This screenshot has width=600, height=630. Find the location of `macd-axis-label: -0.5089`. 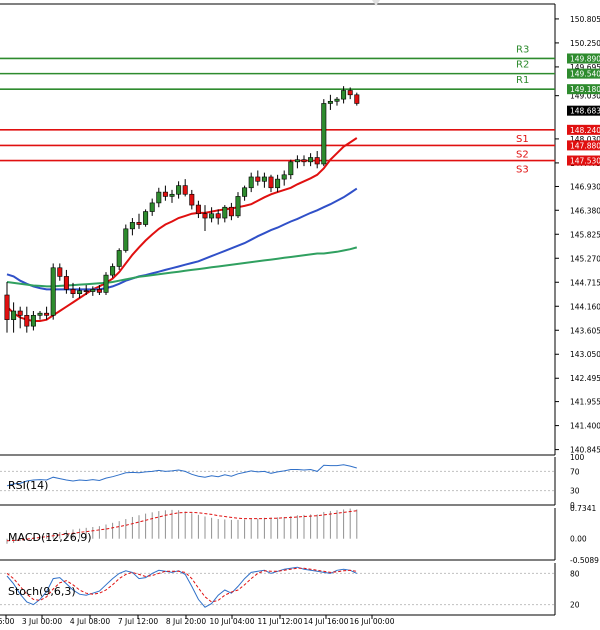

macd-axis-label: -0.5089 is located at coordinates (584, 560).